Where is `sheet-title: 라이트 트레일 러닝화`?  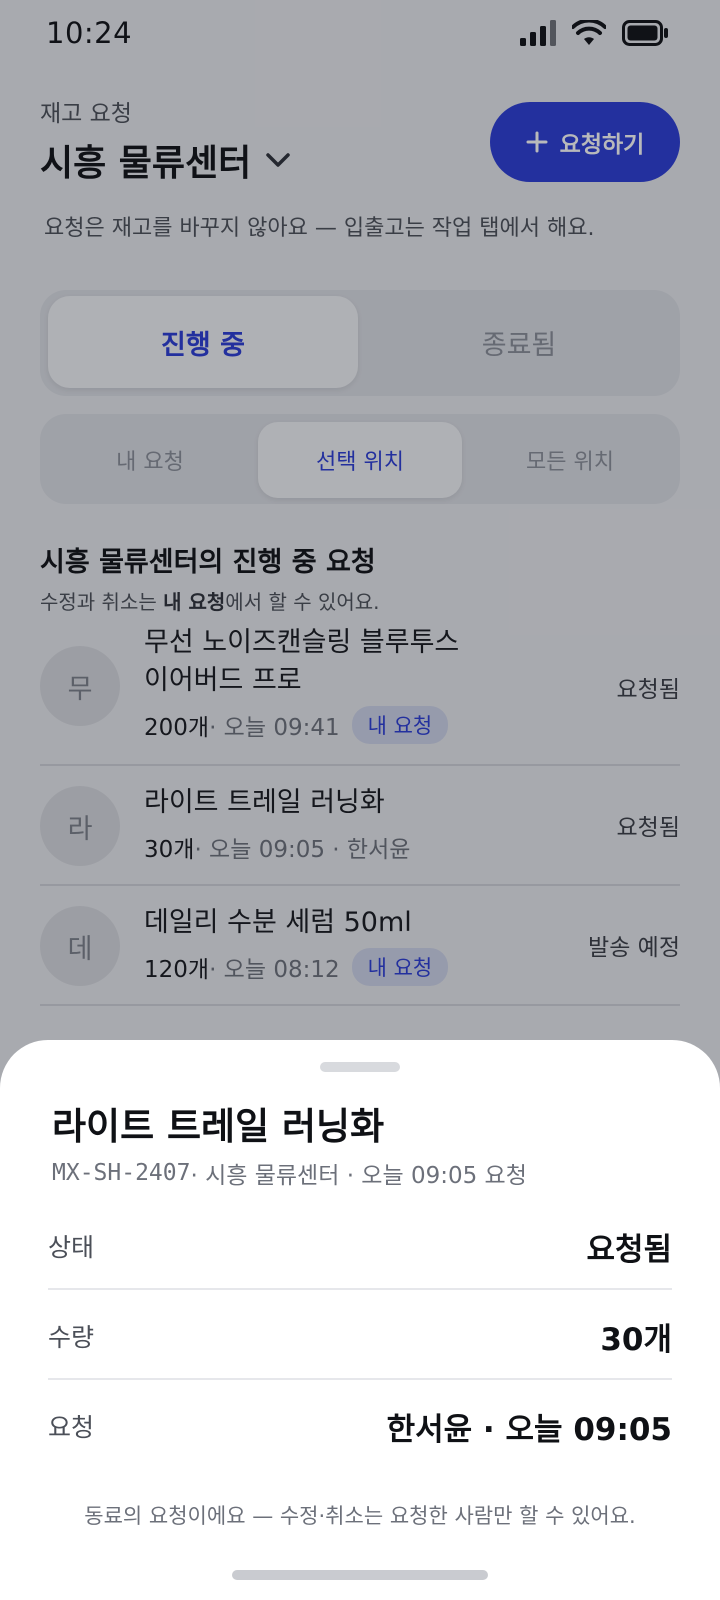
sheet-title: 라이트 트레일 러닝화 is located at coordinates (218, 1126).